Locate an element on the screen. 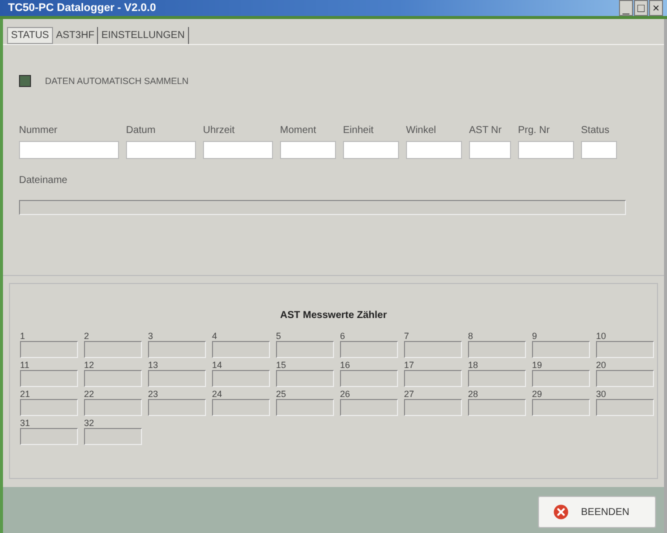 The width and height of the screenshot is (667, 533). close-app-button: BEENDEN is located at coordinates (597, 512).